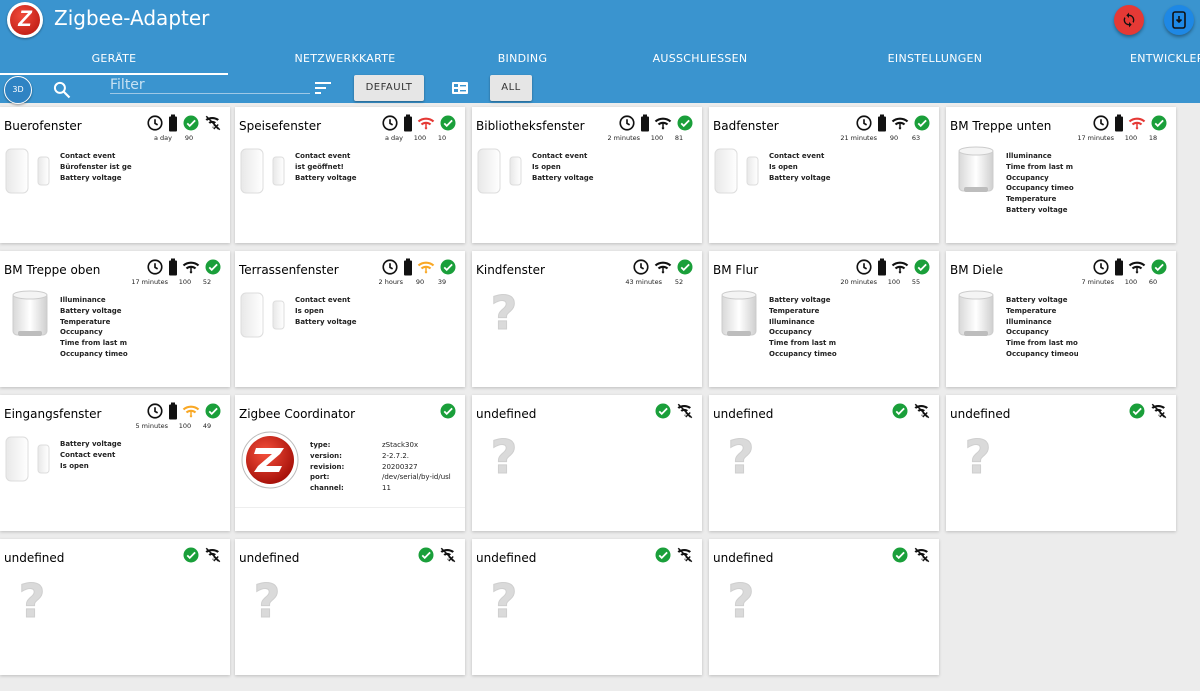 This screenshot has height=691, width=1200. I want to click on device-properties: Contact event Is open Battery voltage, so click(568, 167).